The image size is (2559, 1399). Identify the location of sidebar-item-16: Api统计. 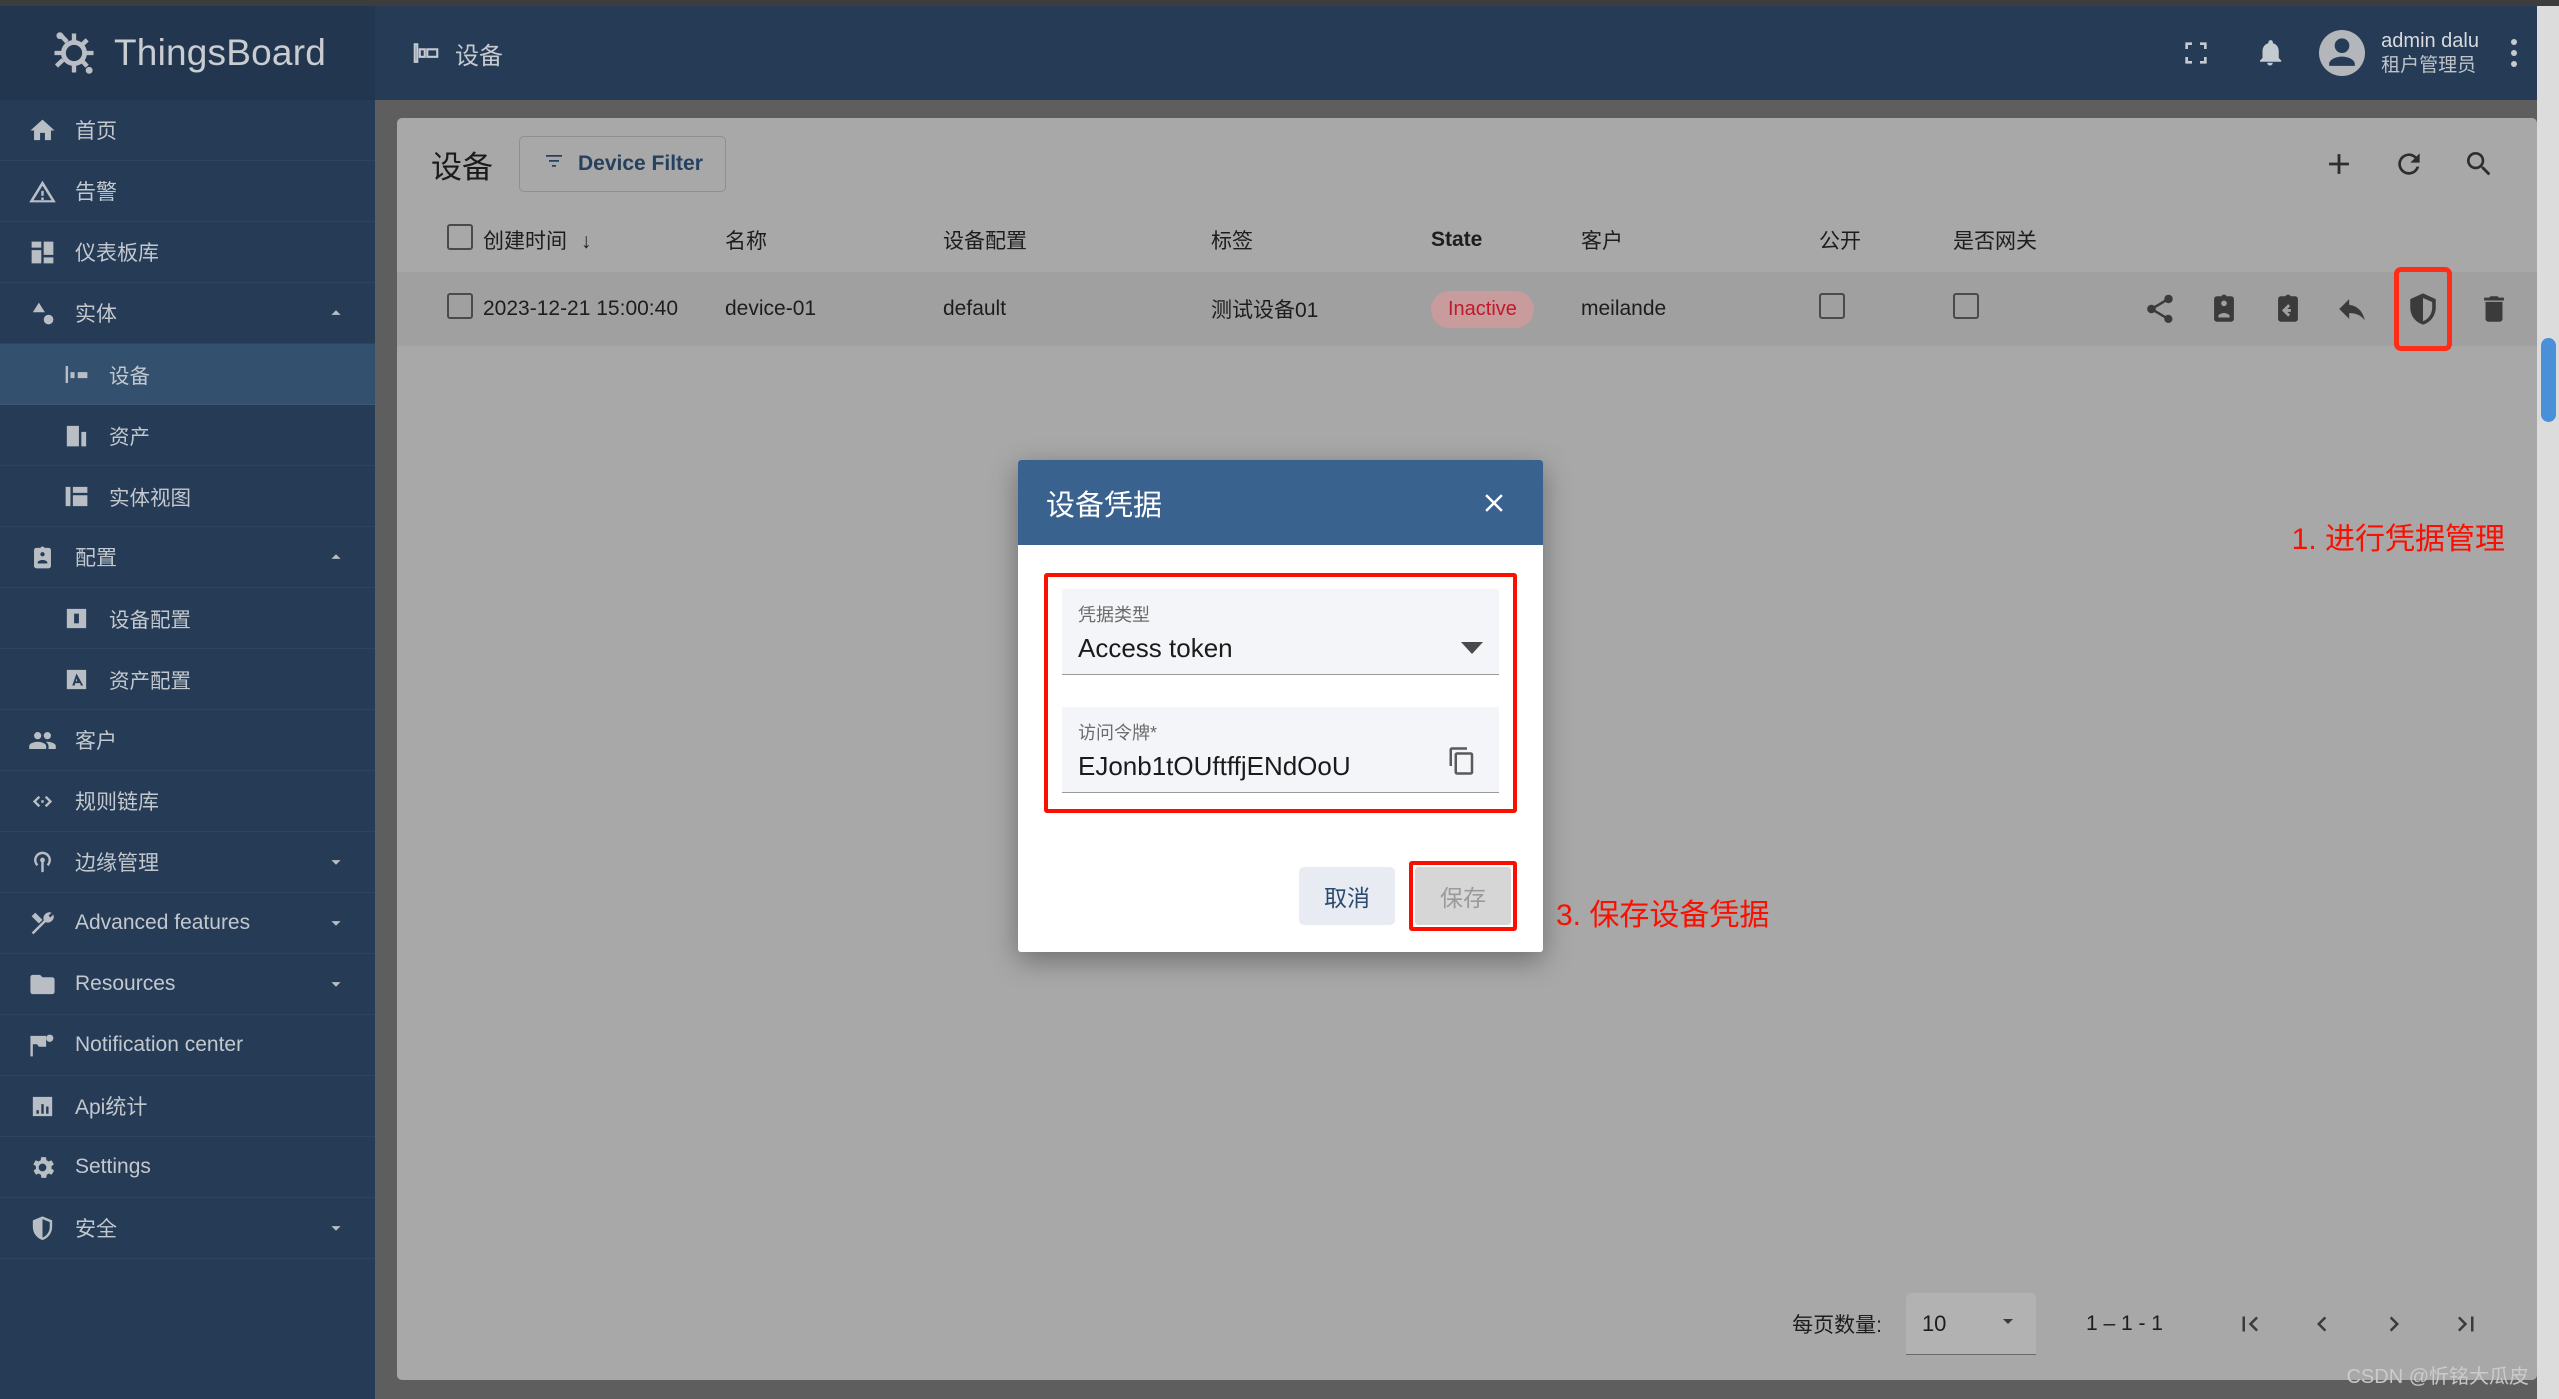
(187, 1106).